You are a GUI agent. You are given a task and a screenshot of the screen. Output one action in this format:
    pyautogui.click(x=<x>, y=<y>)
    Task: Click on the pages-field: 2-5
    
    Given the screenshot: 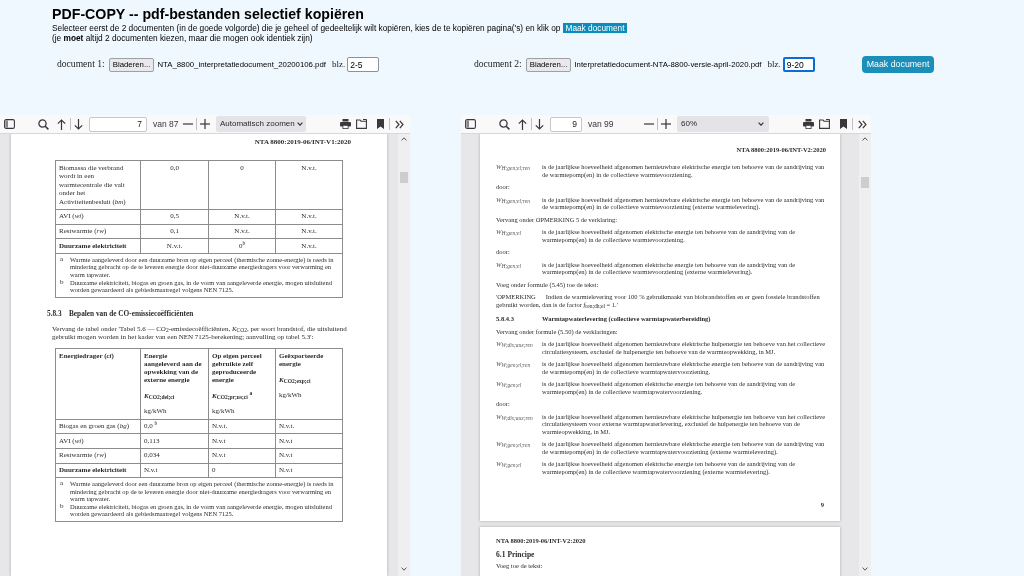 What is the action you would take?
    pyautogui.click(x=363, y=64)
    